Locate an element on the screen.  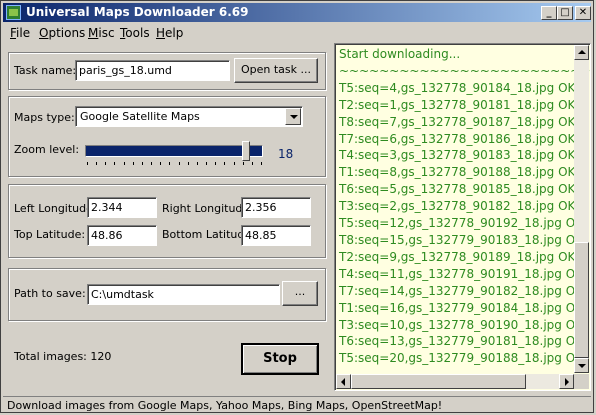
scroll-left-icon is located at coordinates (343, 381).